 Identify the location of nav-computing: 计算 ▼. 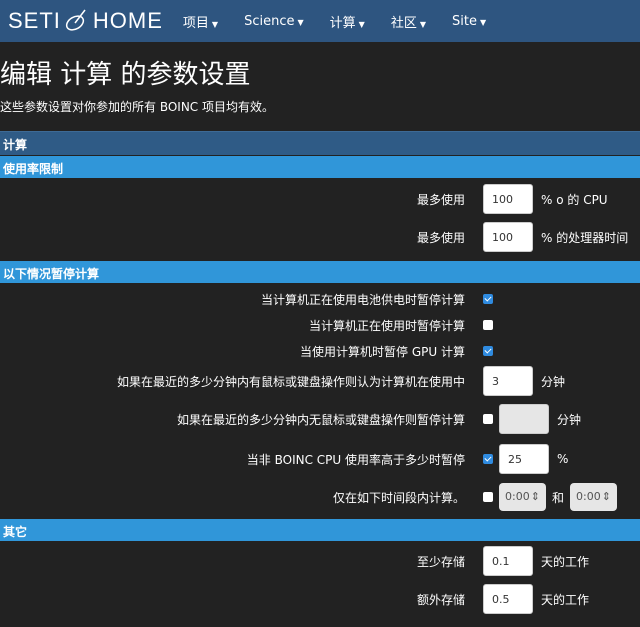
(347, 21).